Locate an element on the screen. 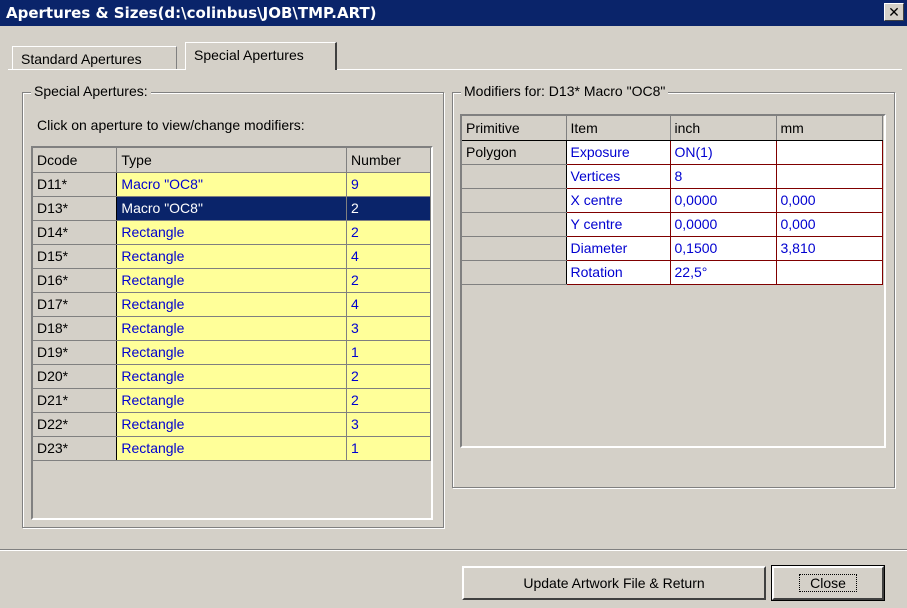 This screenshot has height=608, width=907. special-apertures-group-label: Special Apertures: is located at coordinates (91, 91).